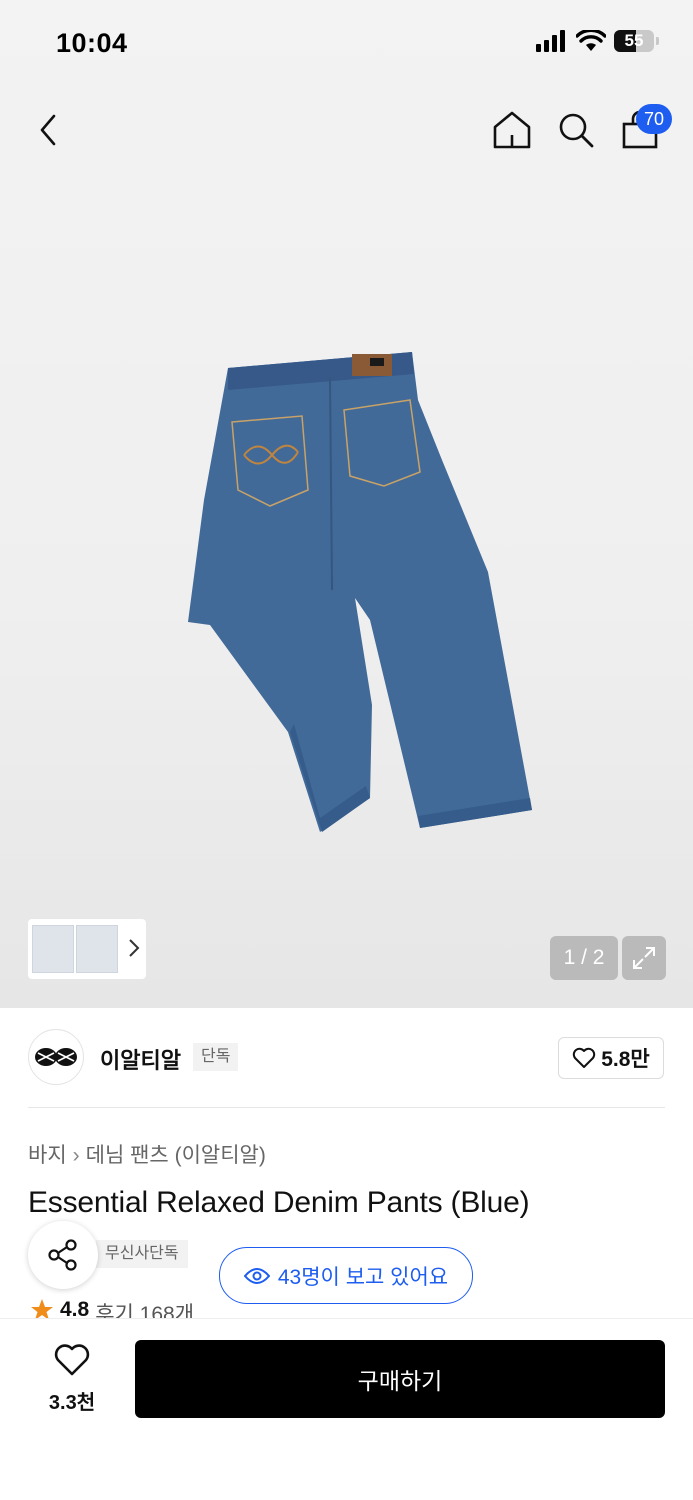 Image resolution: width=693 pixels, height=1500 pixels. Describe the element at coordinates (72, 1403) in the screenshot. I see `wishlist-count: 3.3천` at that location.